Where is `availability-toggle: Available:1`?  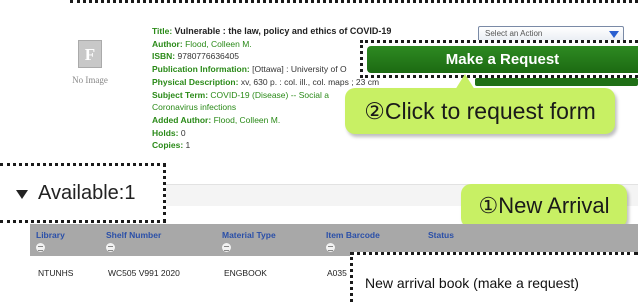
availability-toggle: Available:1 is located at coordinates (83, 193).